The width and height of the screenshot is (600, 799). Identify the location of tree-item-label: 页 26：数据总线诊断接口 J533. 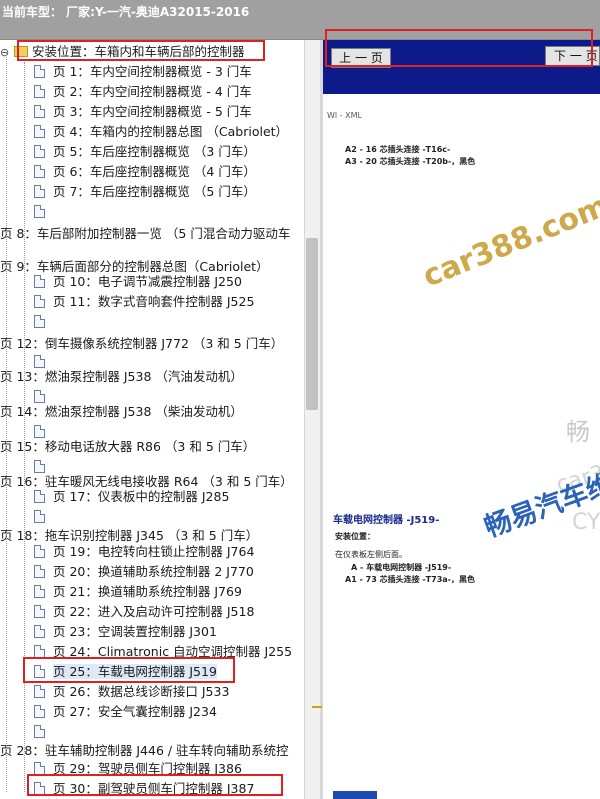
(141, 691).